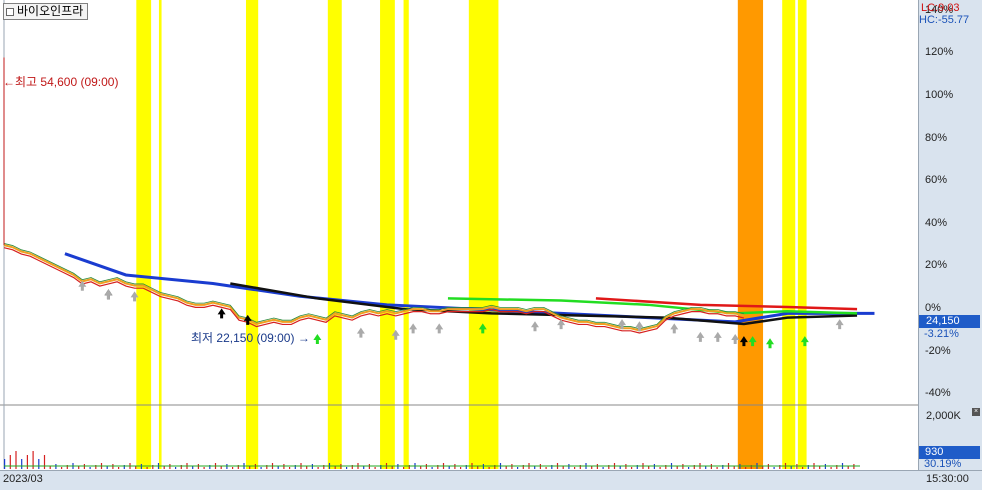 The image size is (982, 490). What do you see at coordinates (936, 265) in the screenshot?
I see `y-tick-label: 20%` at bounding box center [936, 265].